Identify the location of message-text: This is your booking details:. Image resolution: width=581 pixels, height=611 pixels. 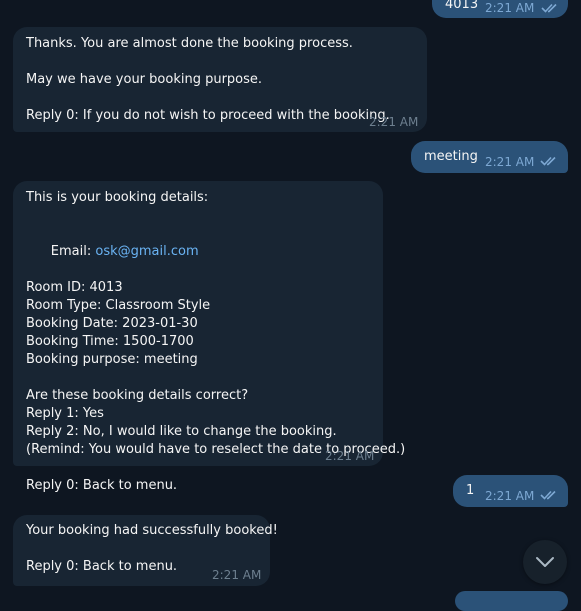
(117, 197).